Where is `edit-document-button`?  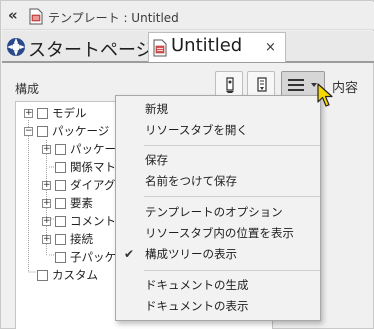
edit-document-button is located at coordinates (229, 84).